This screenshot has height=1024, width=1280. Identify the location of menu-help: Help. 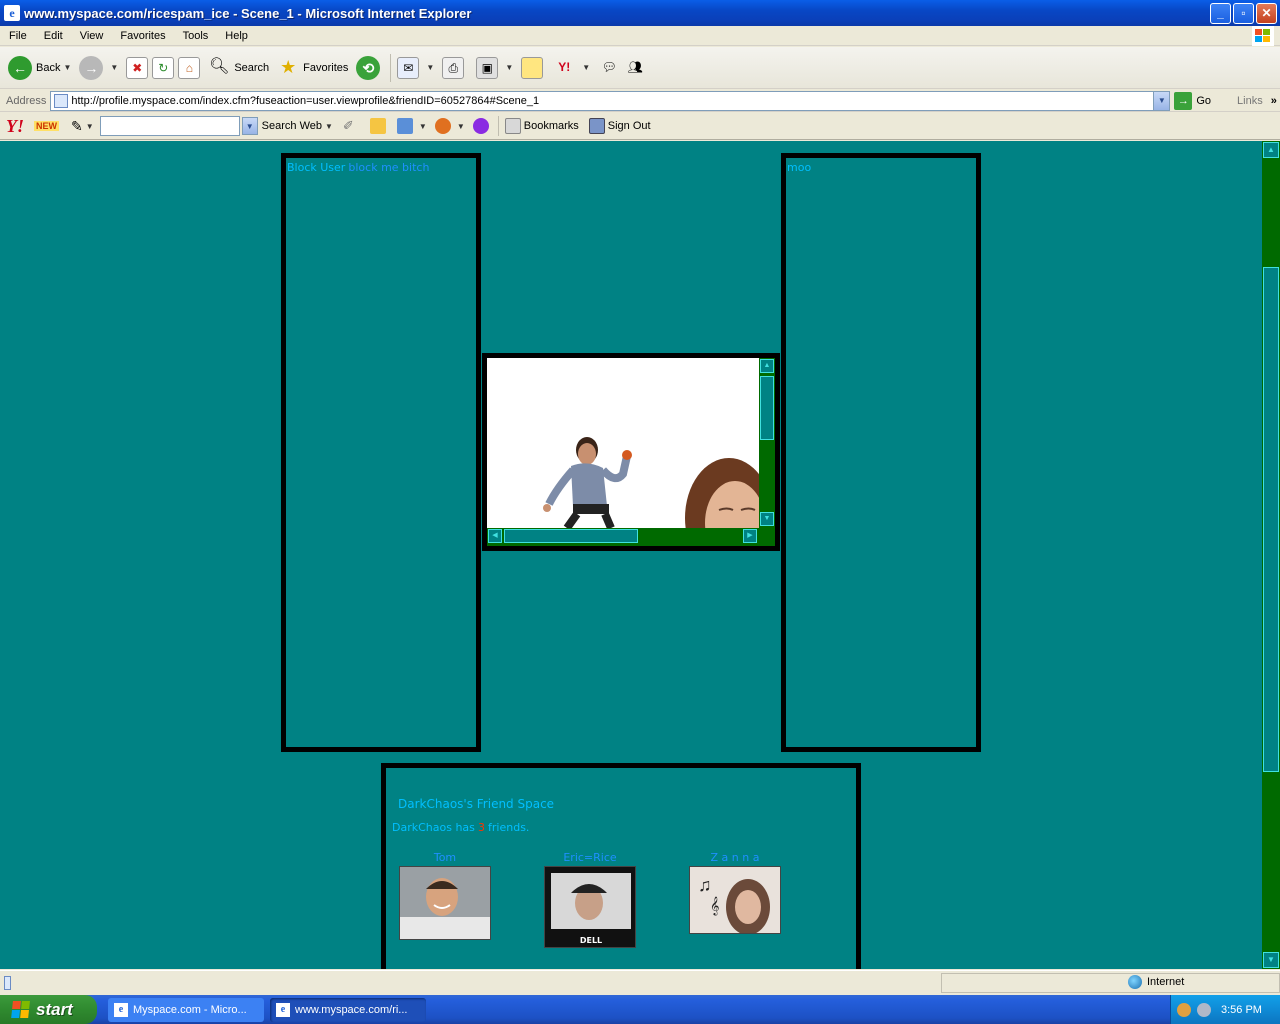
(236, 36).